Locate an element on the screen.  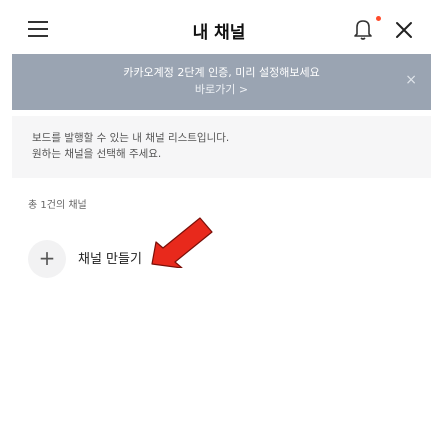
create-channel-label: 채널 만들기 is located at coordinates (110, 259).